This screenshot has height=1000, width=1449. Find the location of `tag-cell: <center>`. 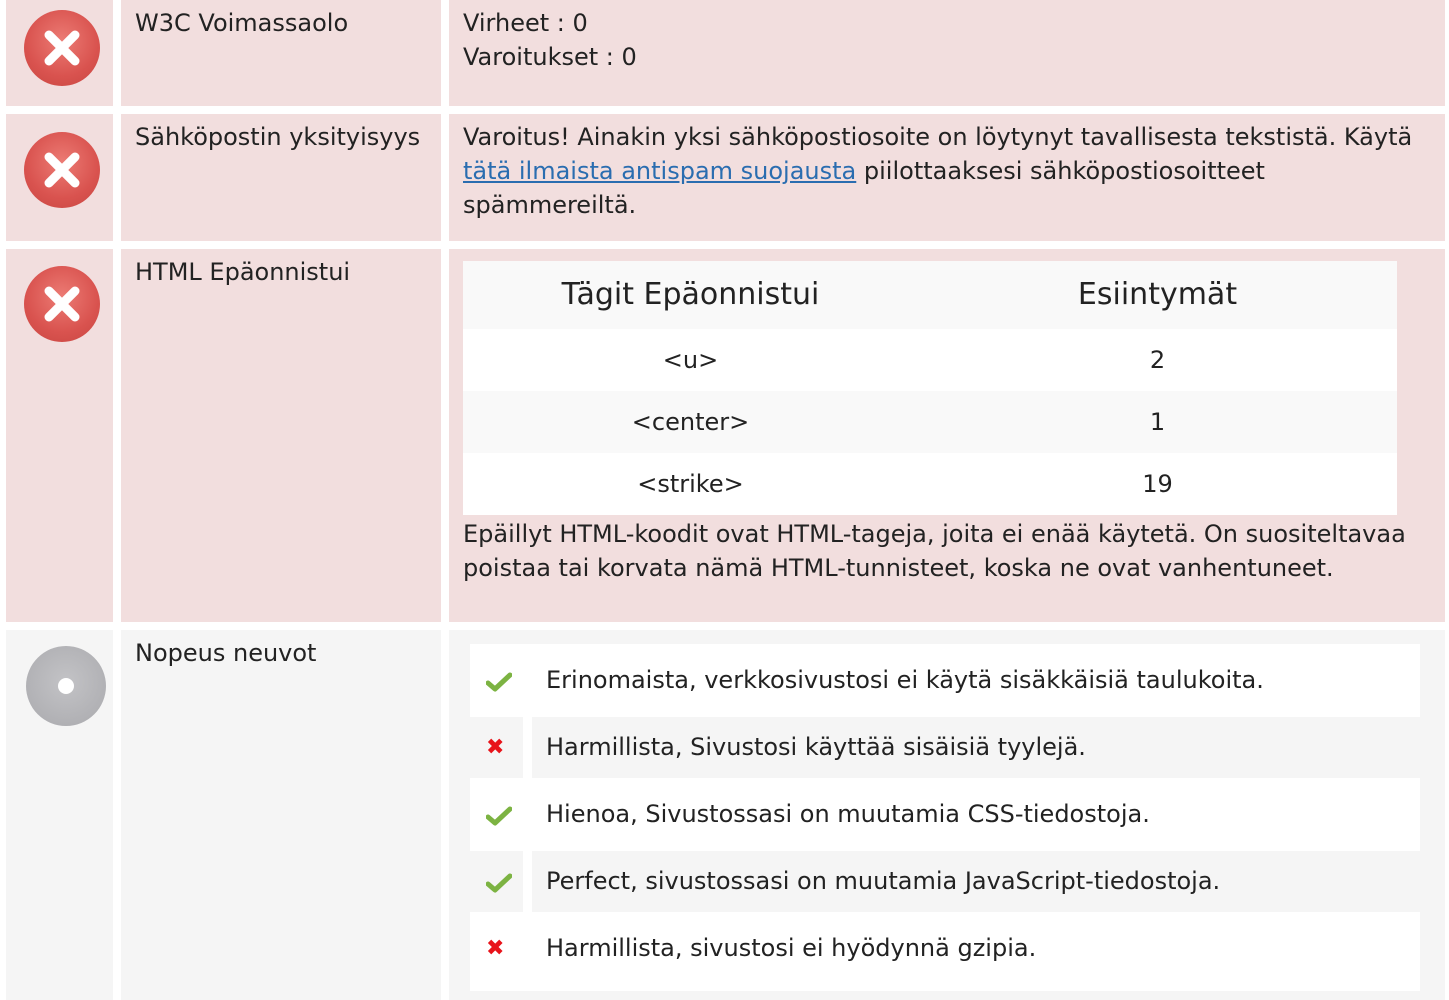

tag-cell: <center> is located at coordinates (690, 422).